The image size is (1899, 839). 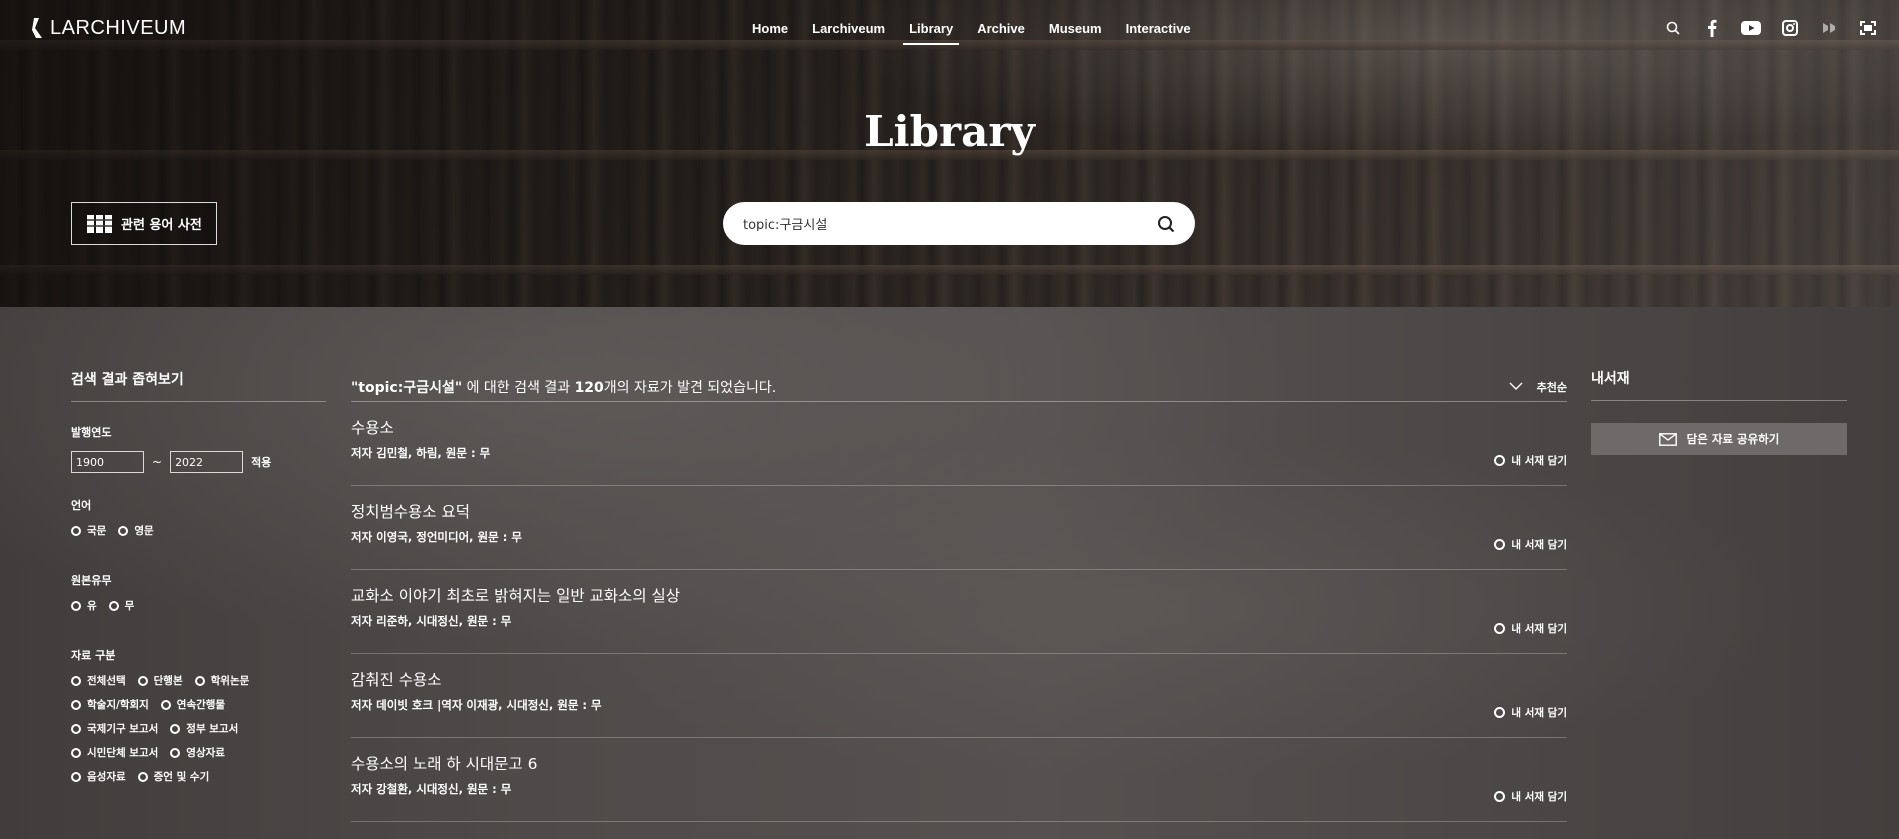 What do you see at coordinates (261, 462) in the screenshot?
I see `year-apply-button: 적용` at bounding box center [261, 462].